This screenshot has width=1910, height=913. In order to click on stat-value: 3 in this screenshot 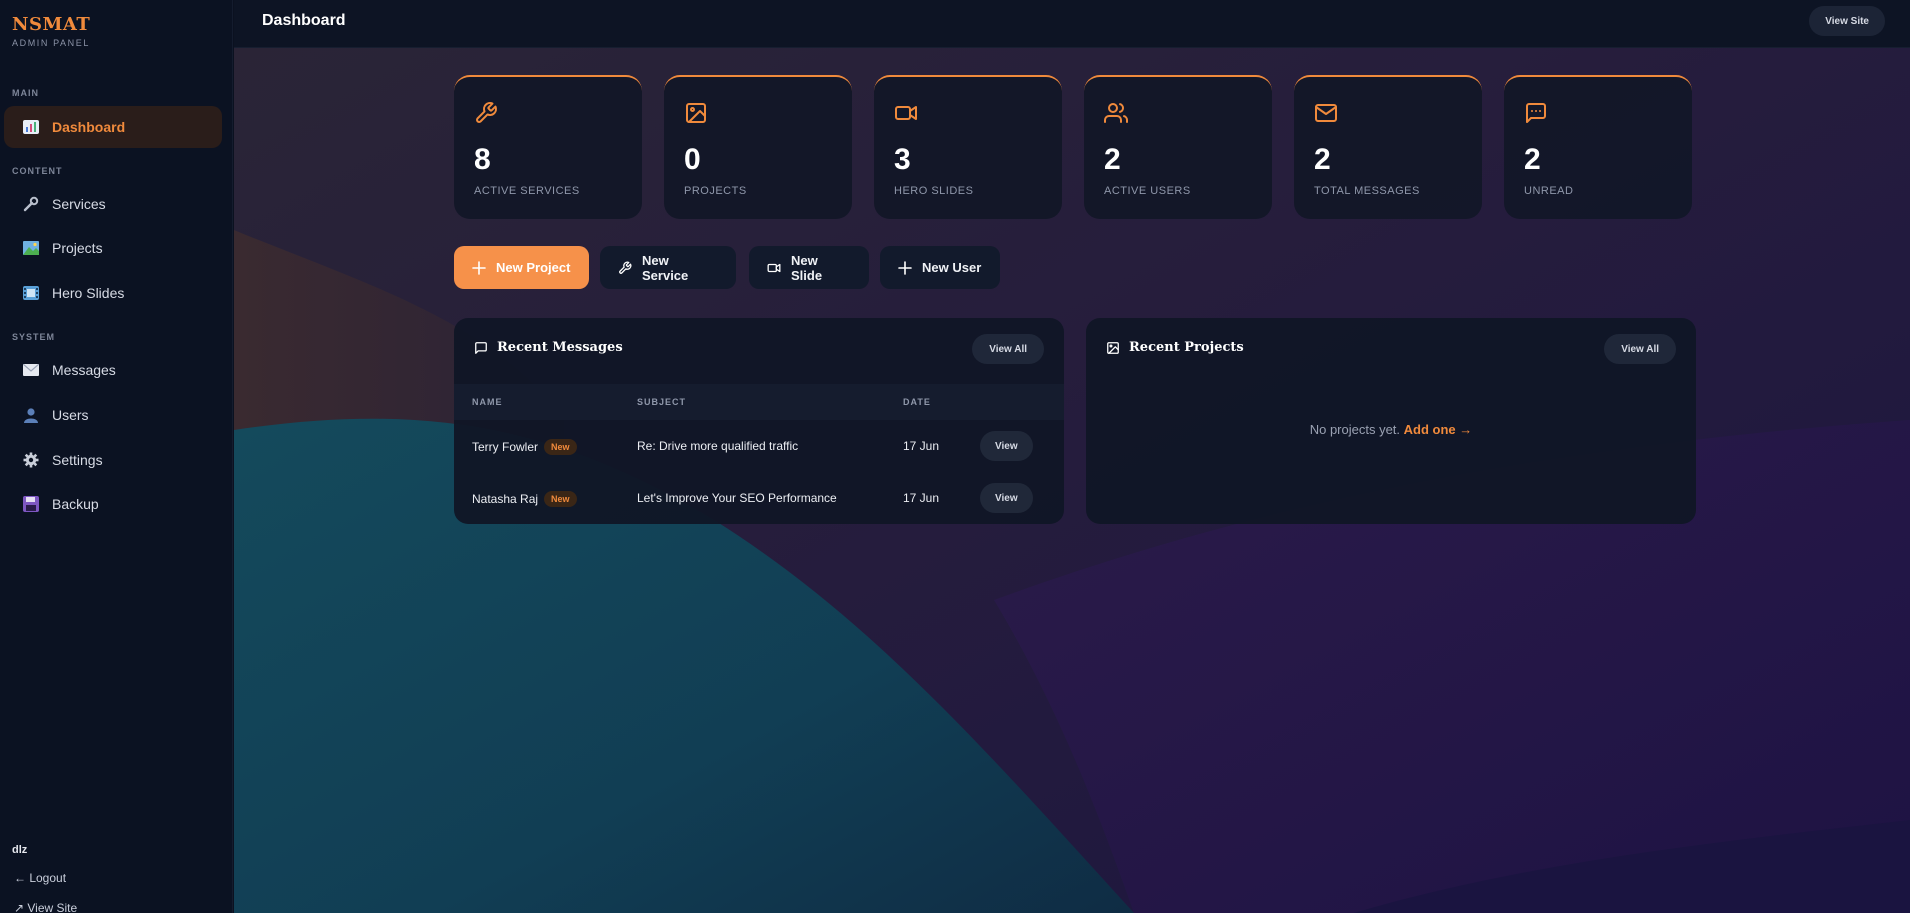, I will do `click(902, 159)`.